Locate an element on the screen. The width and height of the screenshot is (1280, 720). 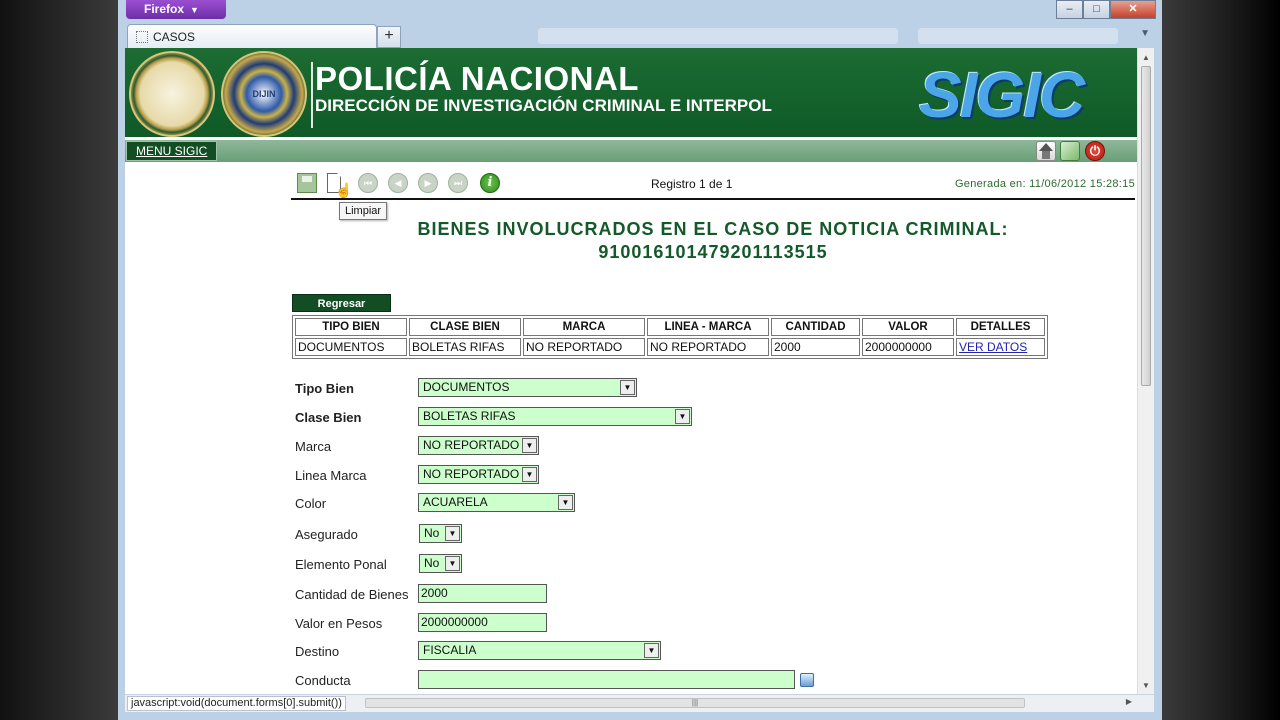
tab-label: CASOS is located at coordinates (174, 37).